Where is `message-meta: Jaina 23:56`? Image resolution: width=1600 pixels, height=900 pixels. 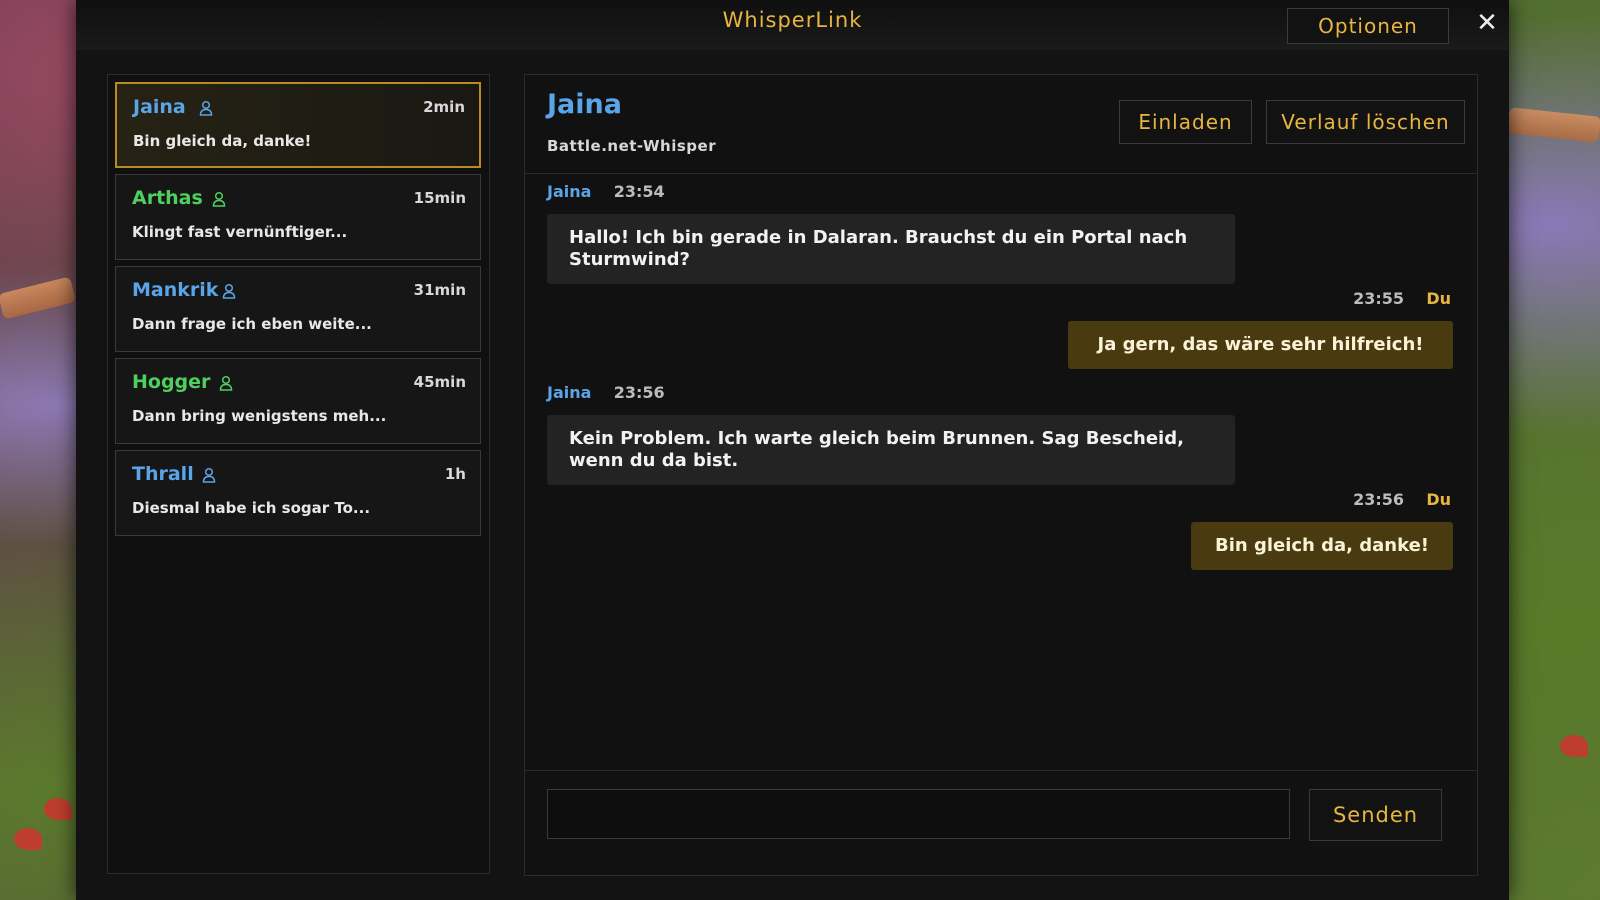
message-meta: Jaina 23:56 is located at coordinates (606, 392).